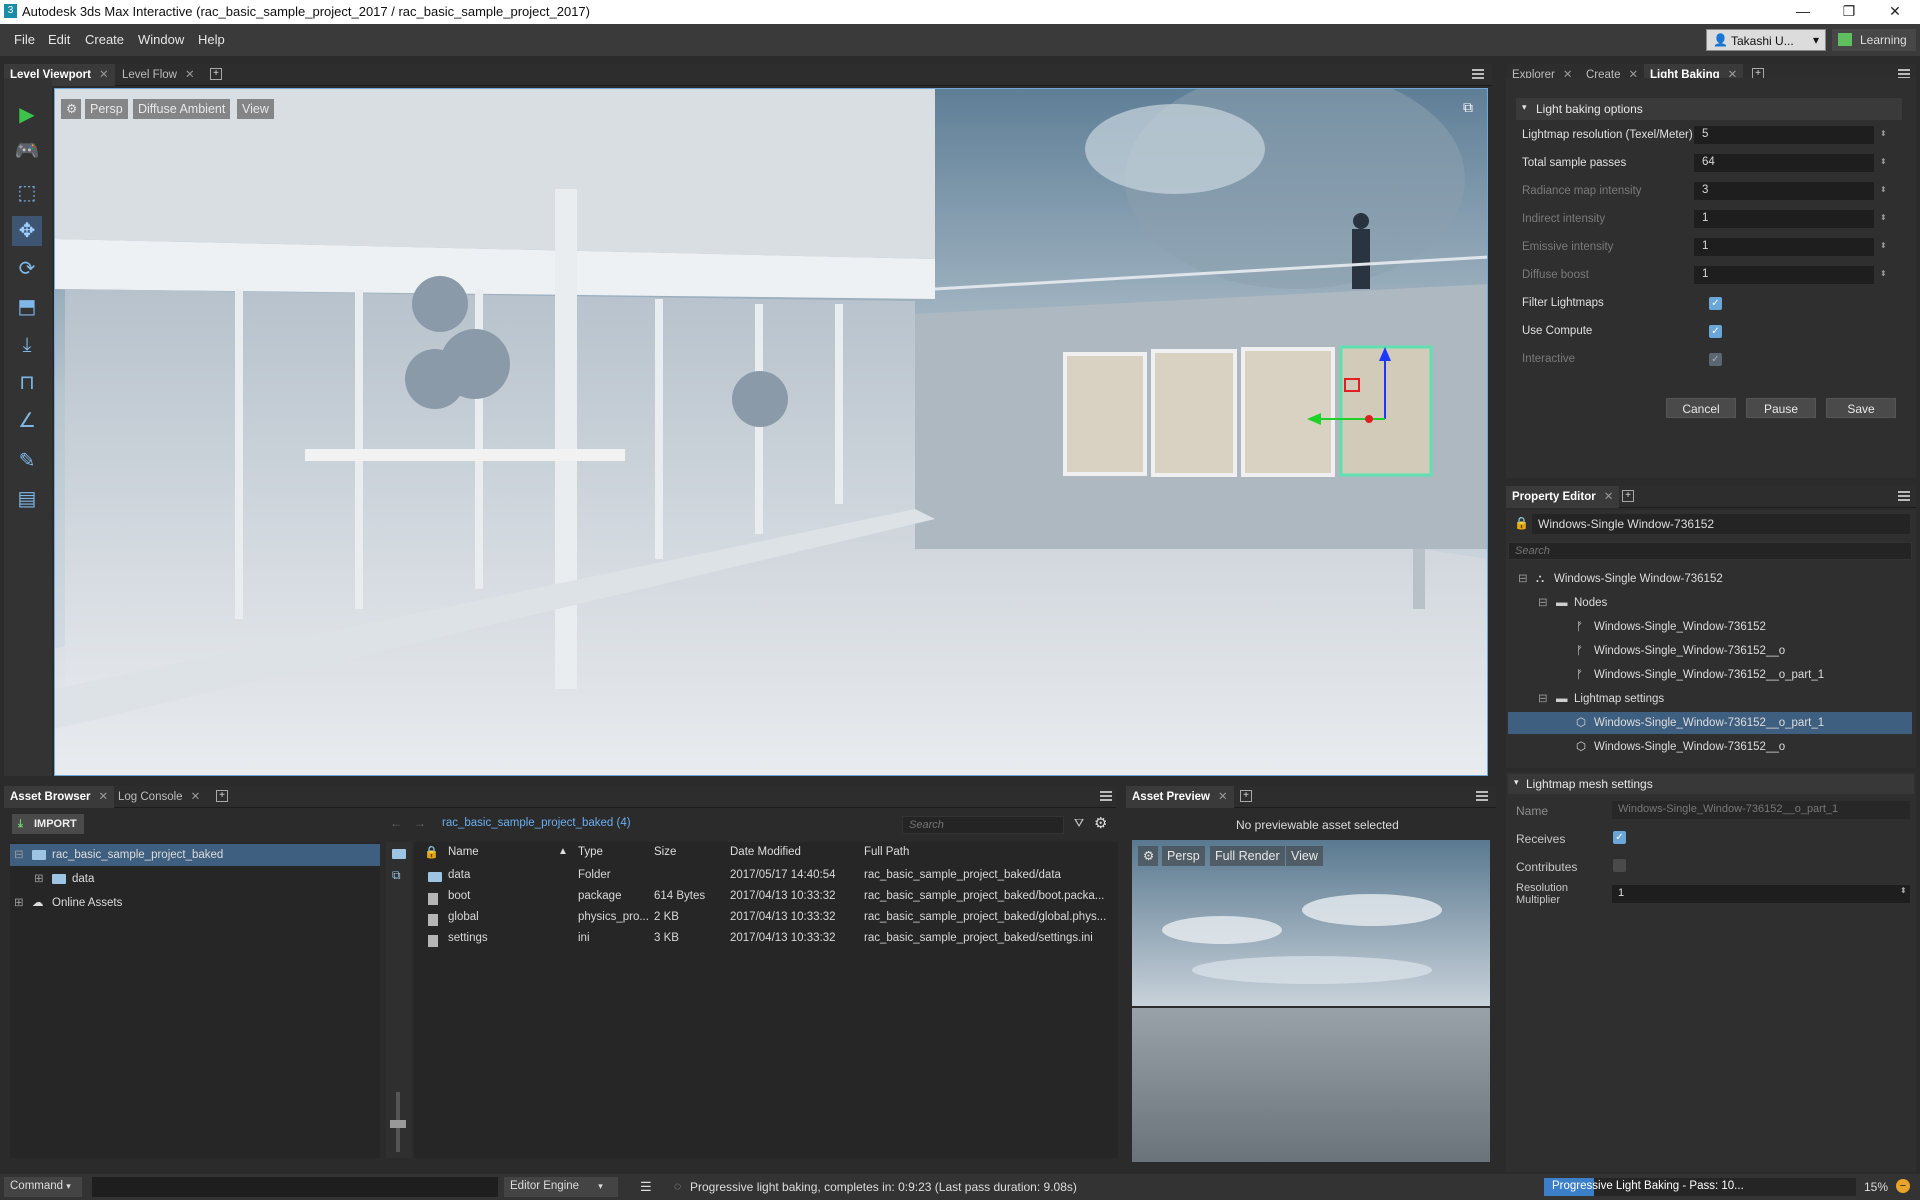 Image resolution: width=1920 pixels, height=1200 pixels. I want to click on paint-brush-icon: ✎, so click(27, 461).